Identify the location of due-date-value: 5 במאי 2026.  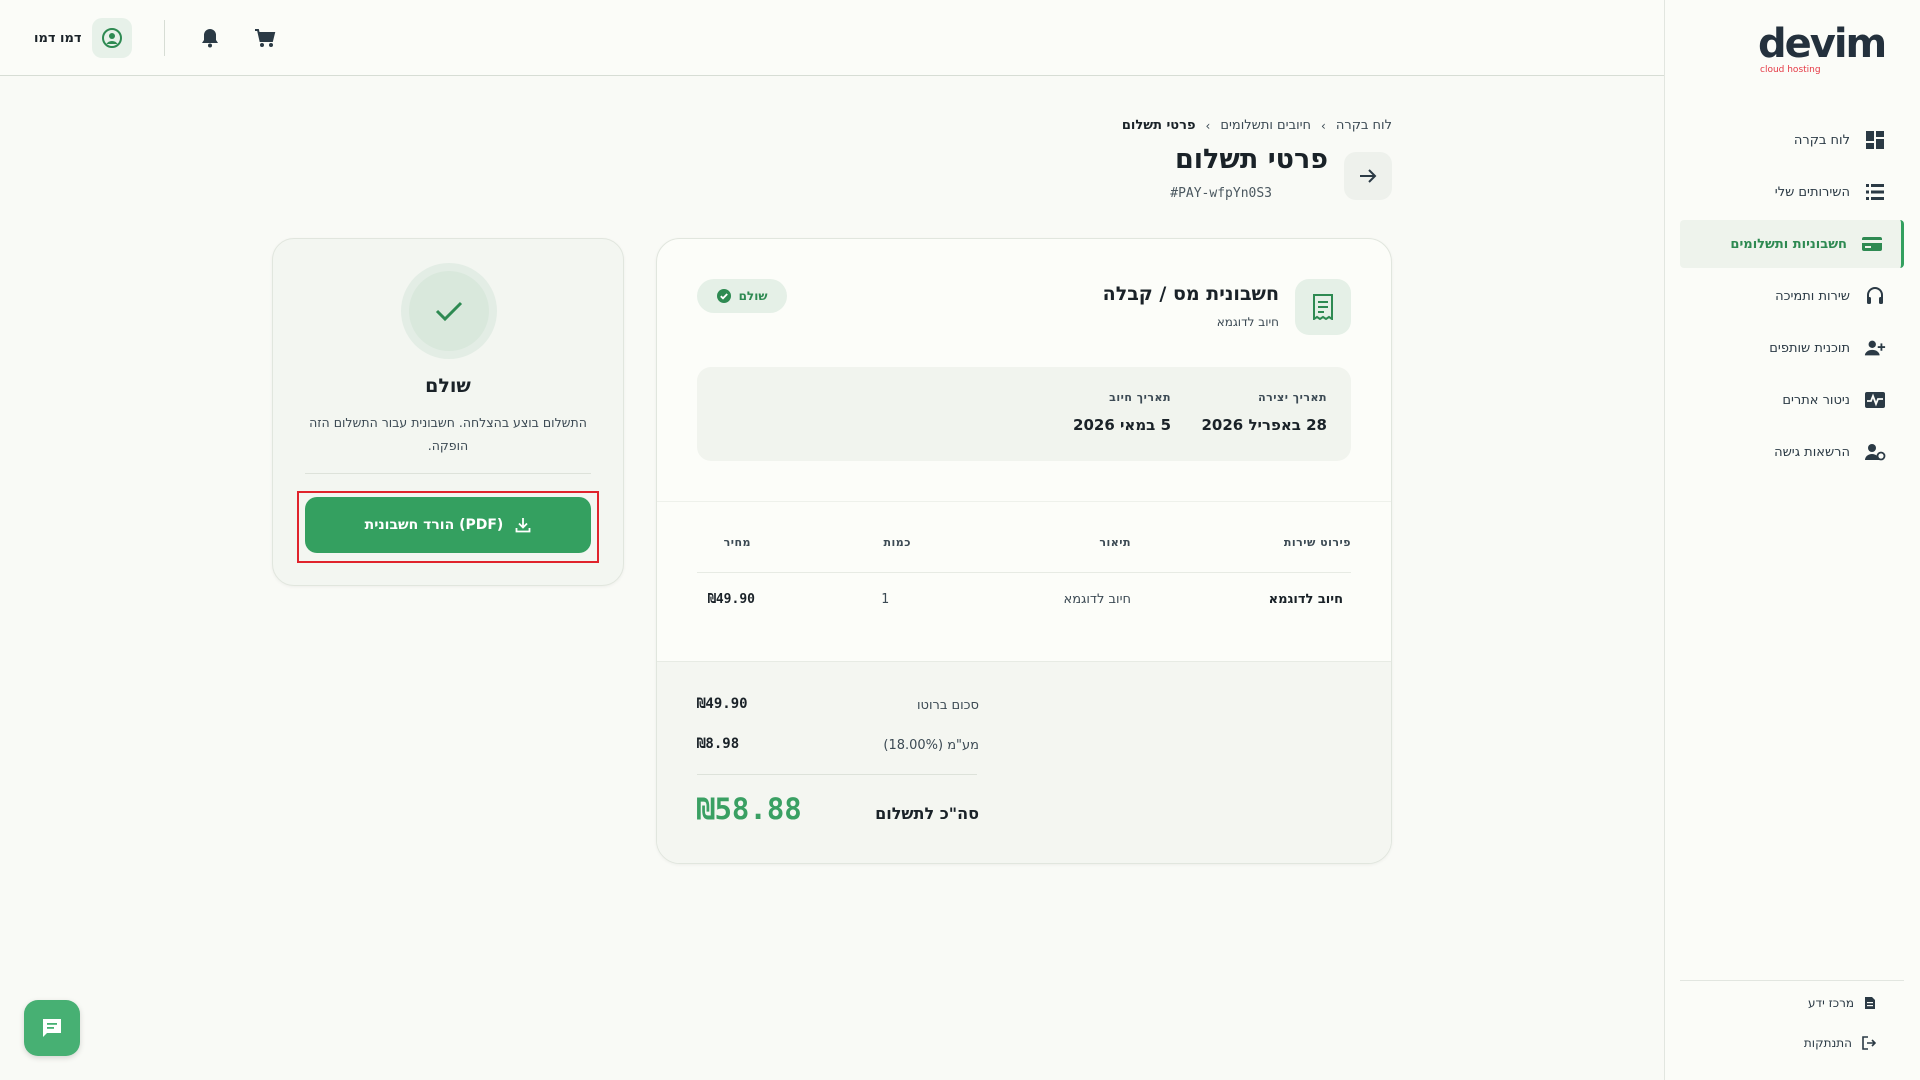
(1122, 425).